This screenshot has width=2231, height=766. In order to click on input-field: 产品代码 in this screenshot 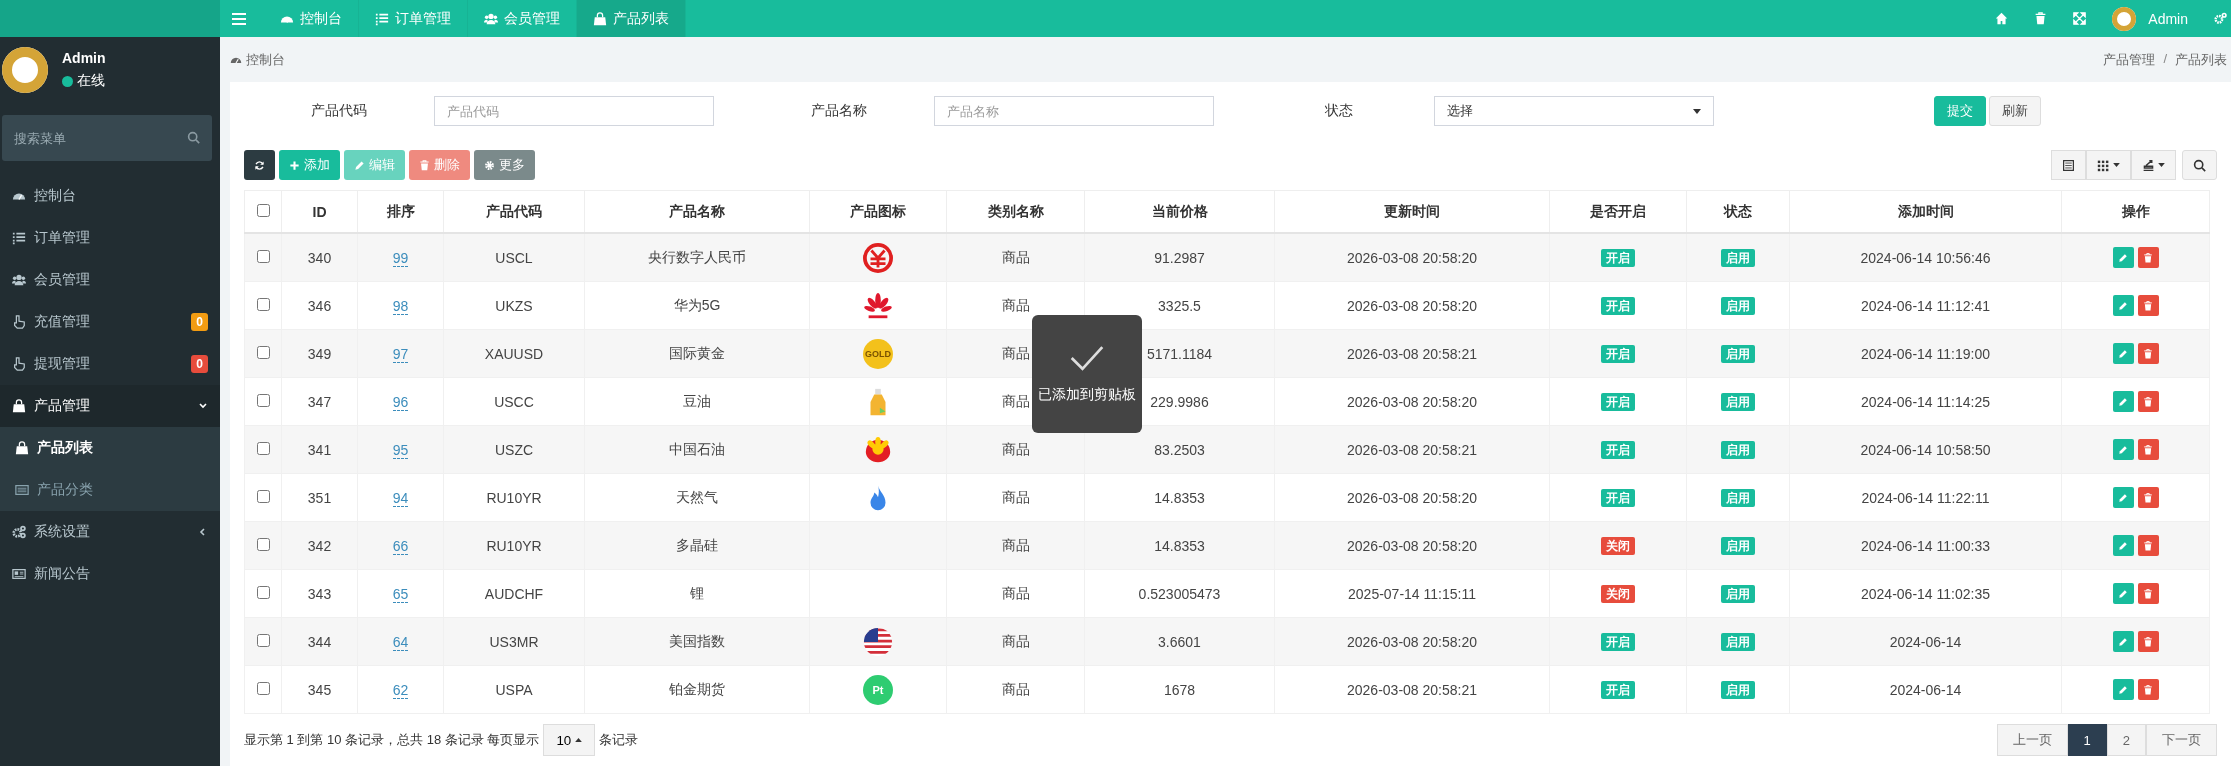, I will do `click(574, 111)`.